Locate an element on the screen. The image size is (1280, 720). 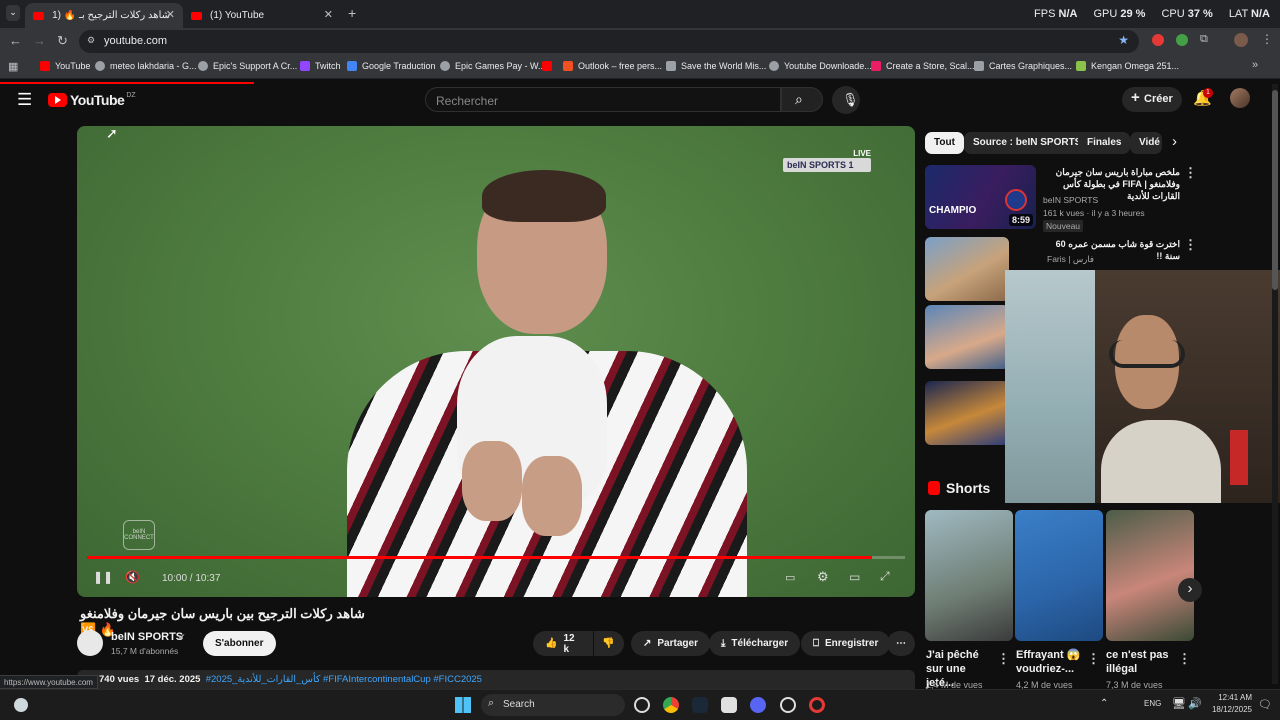
search-button: ⌕ is located at coordinates (802, 99).